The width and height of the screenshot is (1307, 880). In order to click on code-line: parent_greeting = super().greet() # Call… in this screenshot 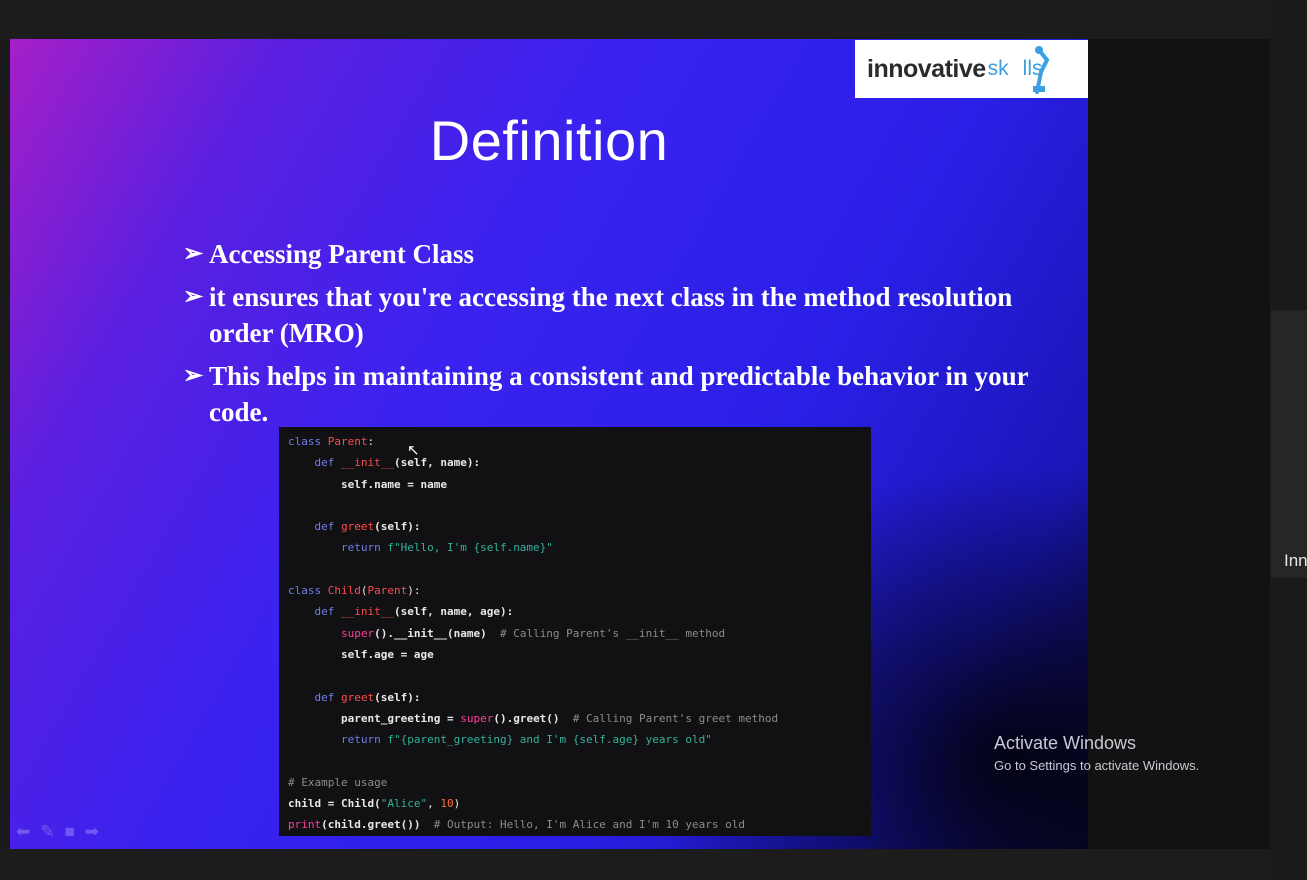, I will do `click(559, 718)`.